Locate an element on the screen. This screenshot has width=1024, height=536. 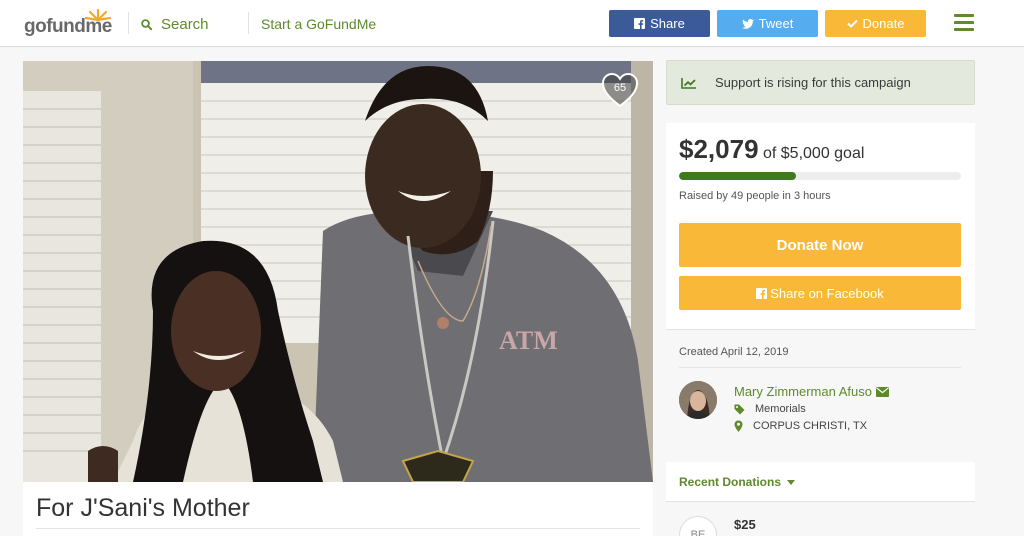
facebook-share-button: Share is located at coordinates (659, 23).